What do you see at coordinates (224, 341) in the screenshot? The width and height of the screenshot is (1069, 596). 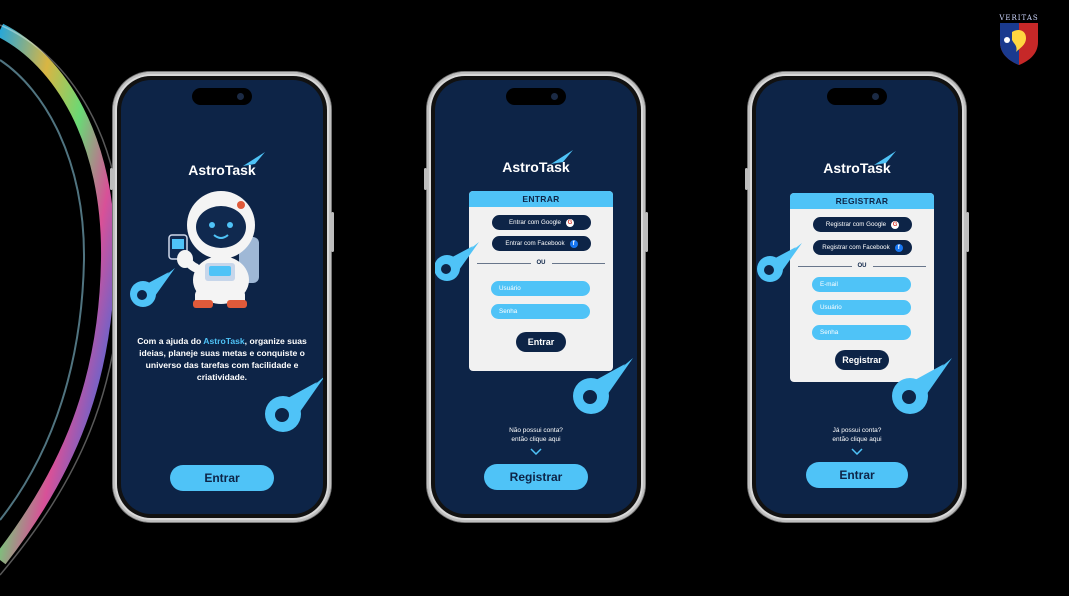 I see `intro-brand-highlight: AstroTask` at bounding box center [224, 341].